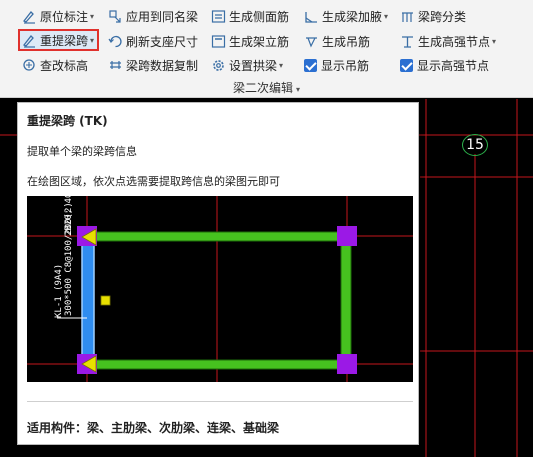  I want to click on elevation-icon, so click(29, 65).